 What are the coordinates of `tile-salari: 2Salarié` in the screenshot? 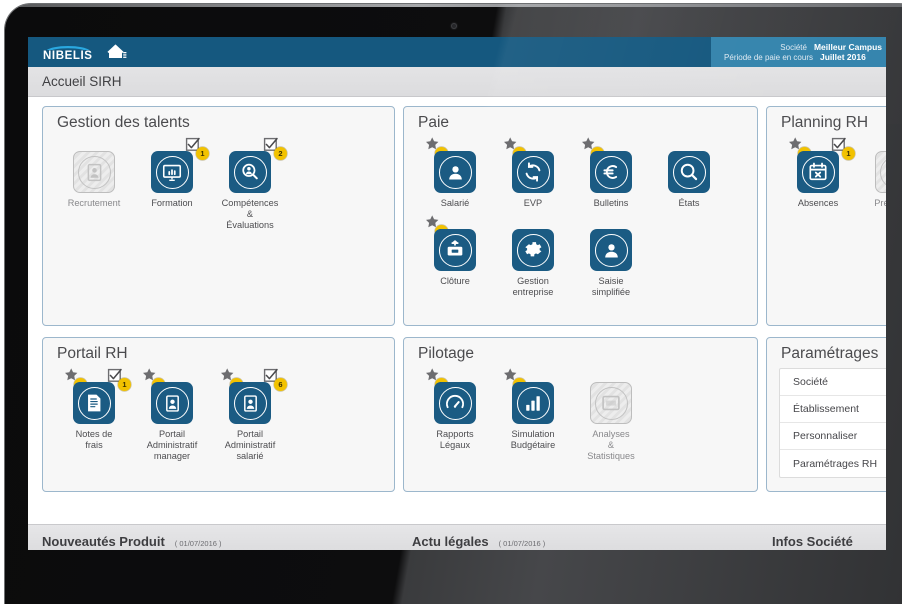 It's located at (455, 173).